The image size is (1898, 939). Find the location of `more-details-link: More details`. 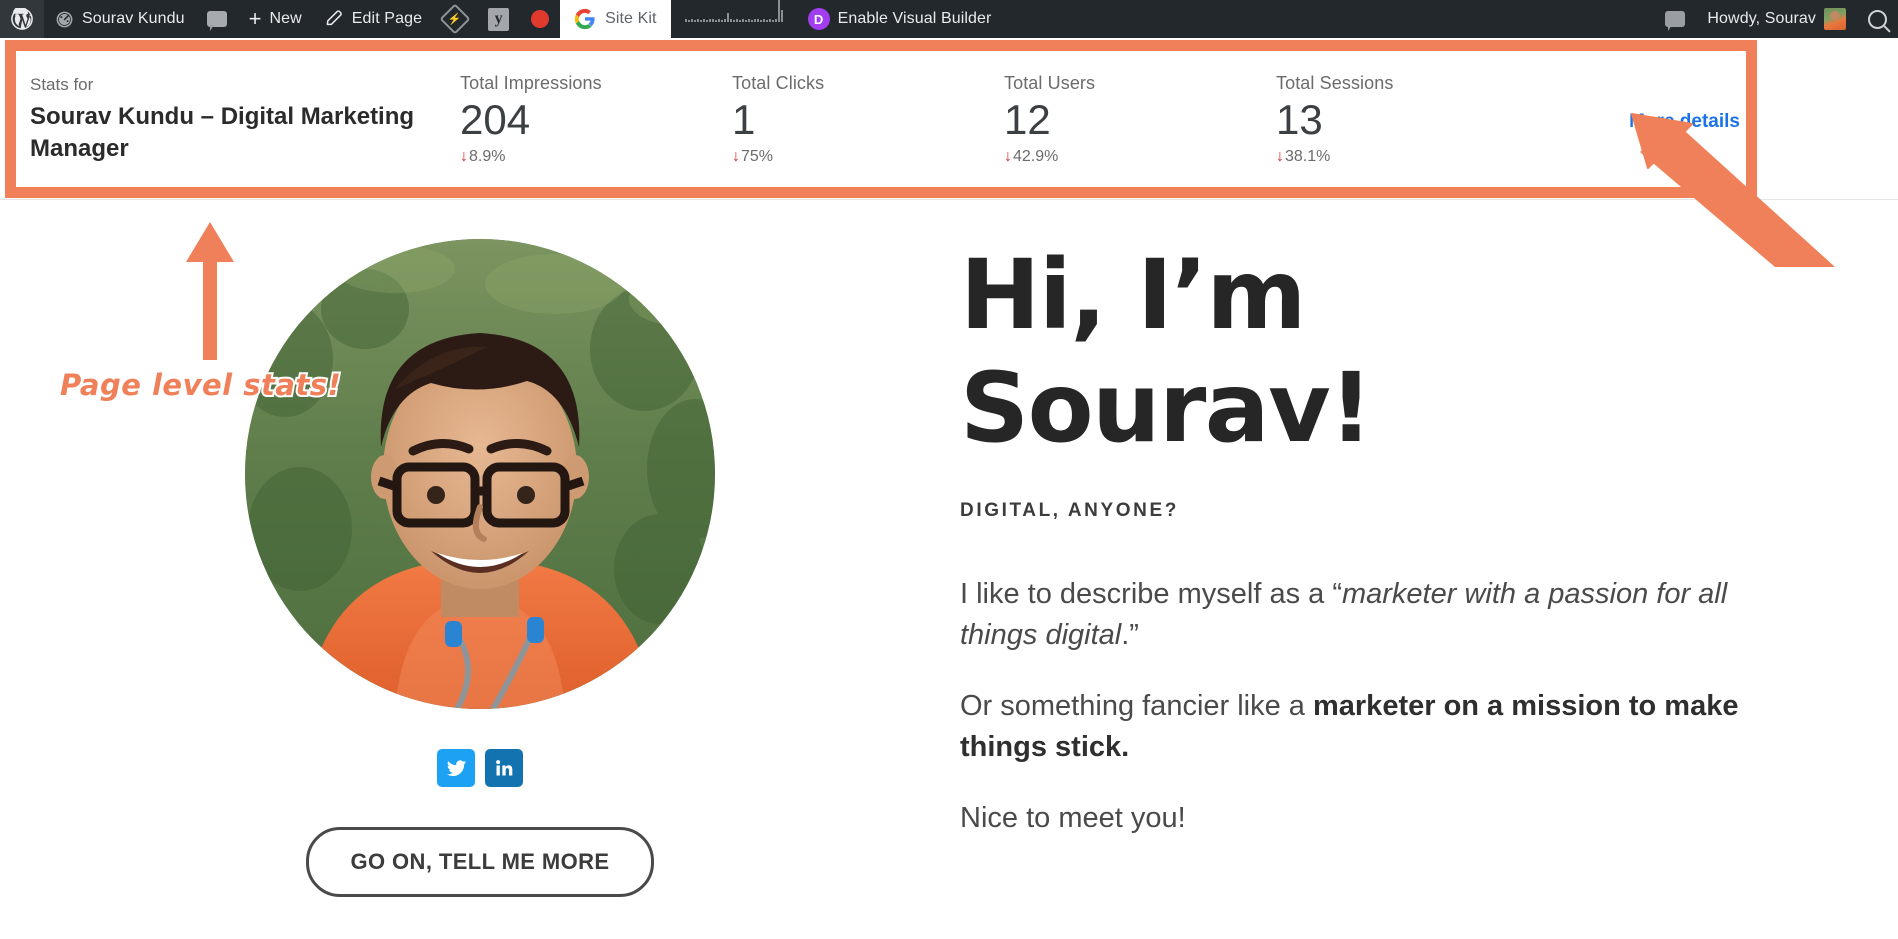

more-details-link: More details is located at coordinates (1684, 102).